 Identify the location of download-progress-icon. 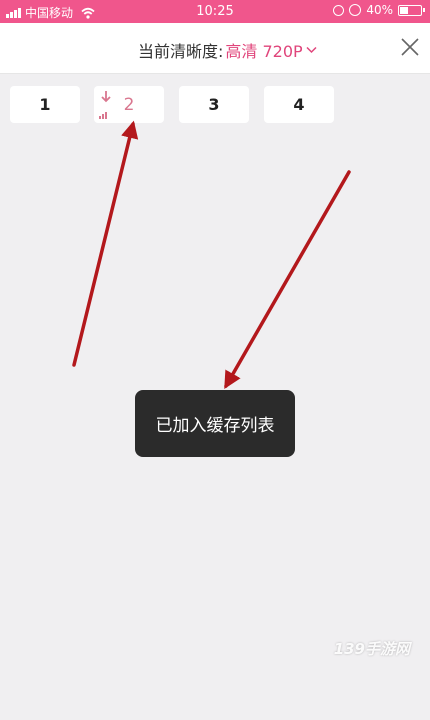
(103, 115).